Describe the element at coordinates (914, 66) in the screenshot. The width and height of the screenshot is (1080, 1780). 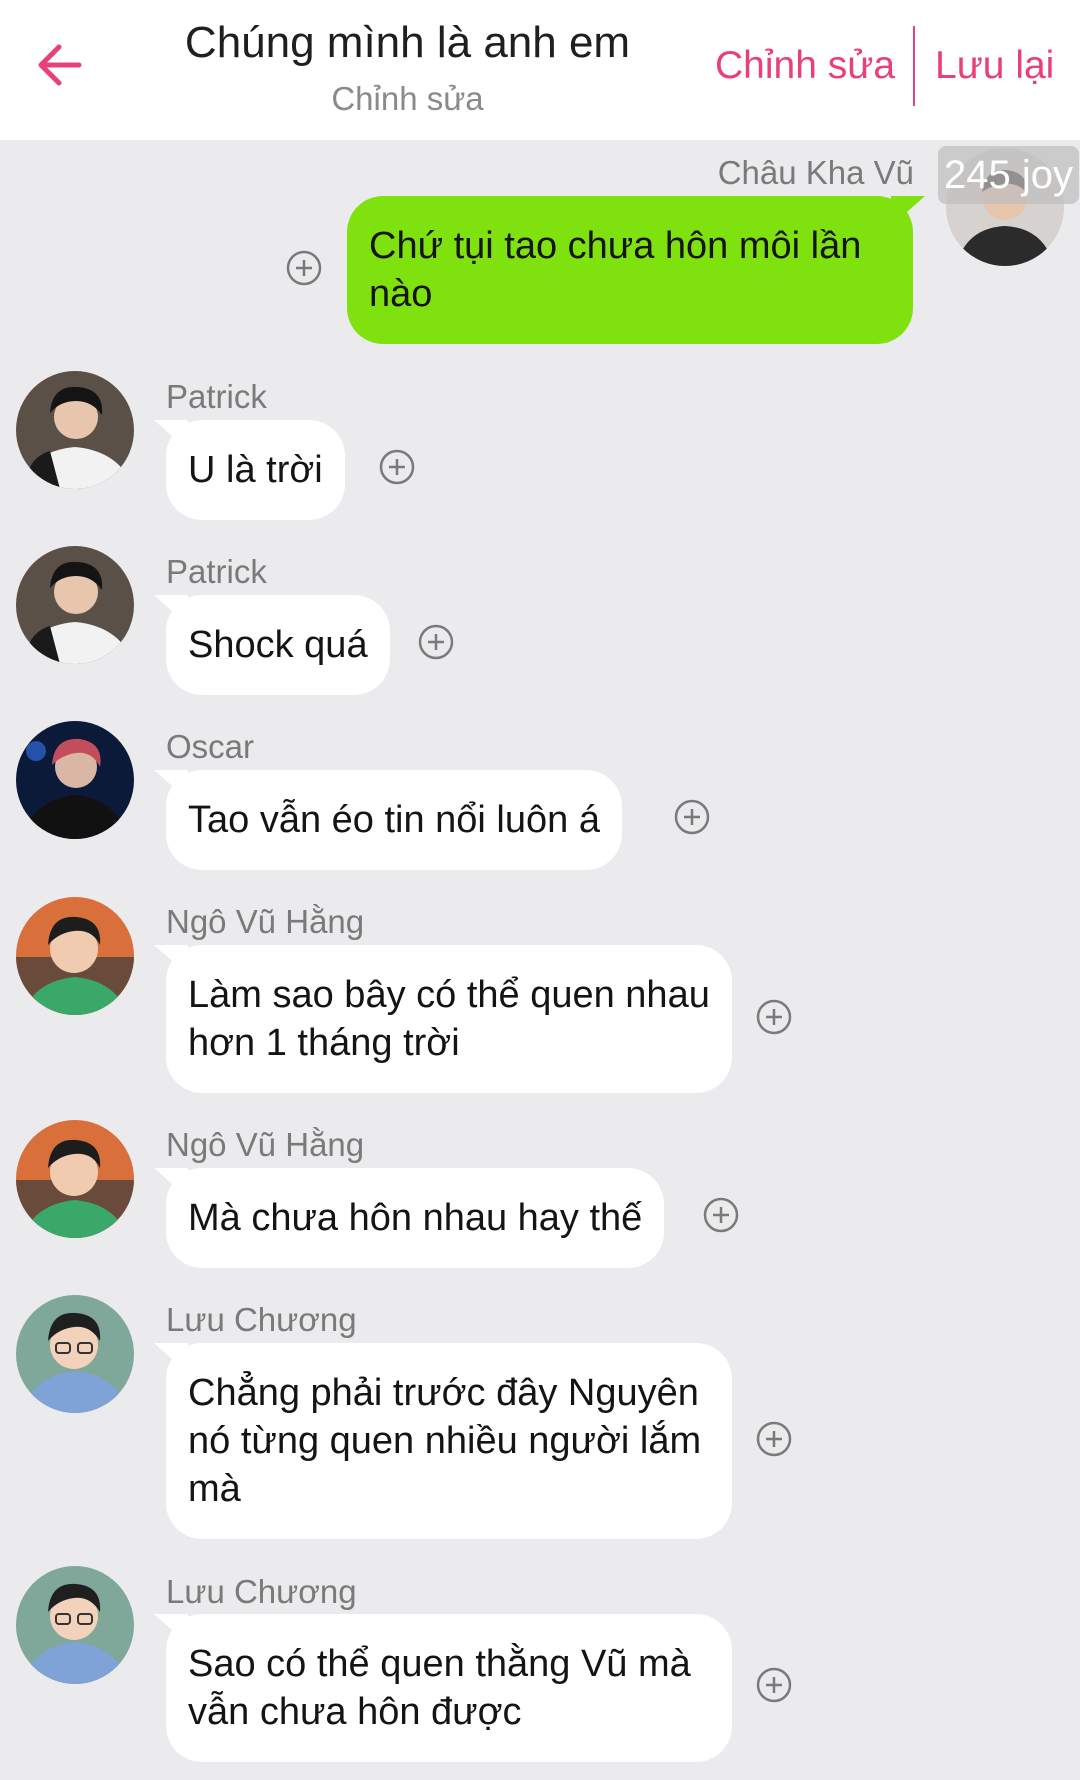
I see `header-divider` at that location.